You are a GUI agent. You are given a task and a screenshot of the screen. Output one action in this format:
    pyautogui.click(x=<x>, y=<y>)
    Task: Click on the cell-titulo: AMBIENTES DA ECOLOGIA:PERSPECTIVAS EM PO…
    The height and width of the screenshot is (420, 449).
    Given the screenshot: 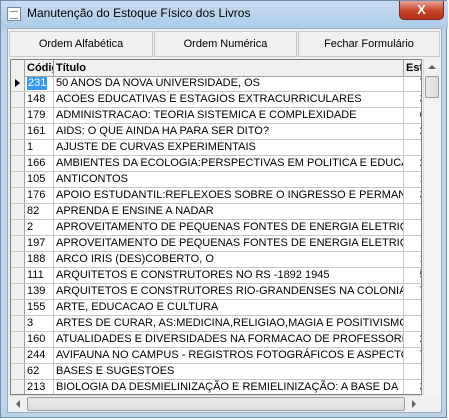 What is the action you would take?
    pyautogui.click(x=229, y=163)
    